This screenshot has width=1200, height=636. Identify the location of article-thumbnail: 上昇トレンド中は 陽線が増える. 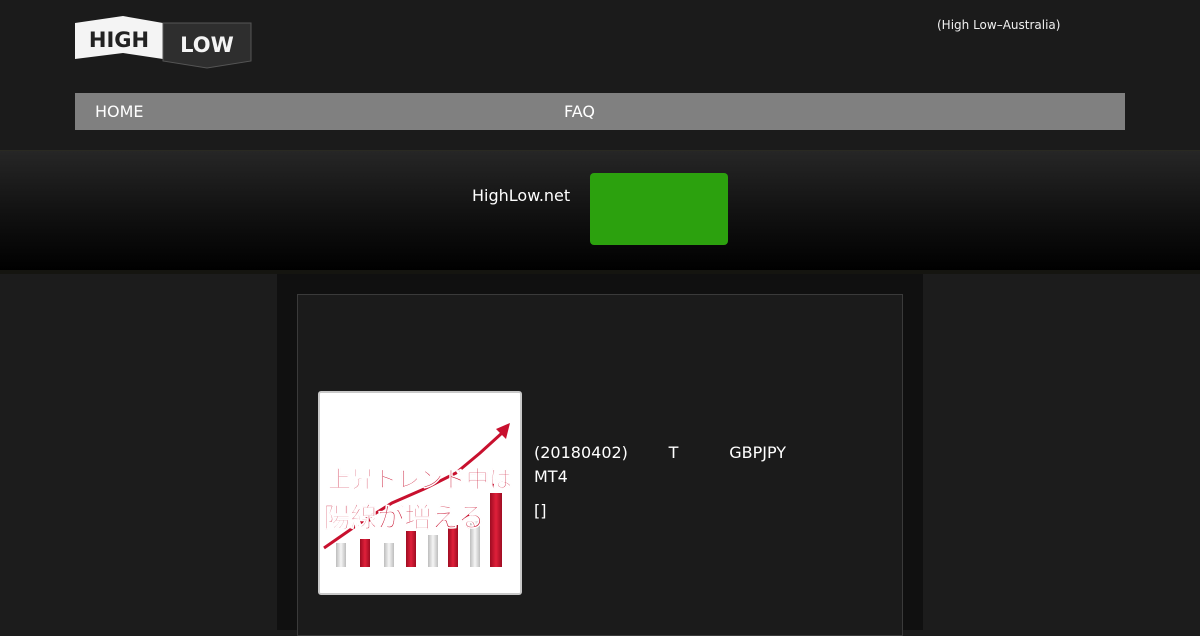
(420, 493).